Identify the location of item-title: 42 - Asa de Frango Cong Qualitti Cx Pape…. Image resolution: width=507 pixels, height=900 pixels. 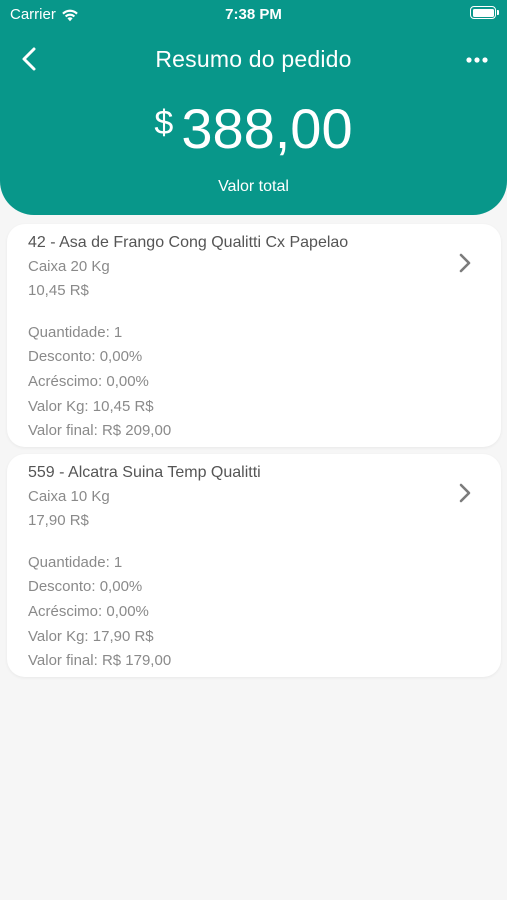
(188, 242).